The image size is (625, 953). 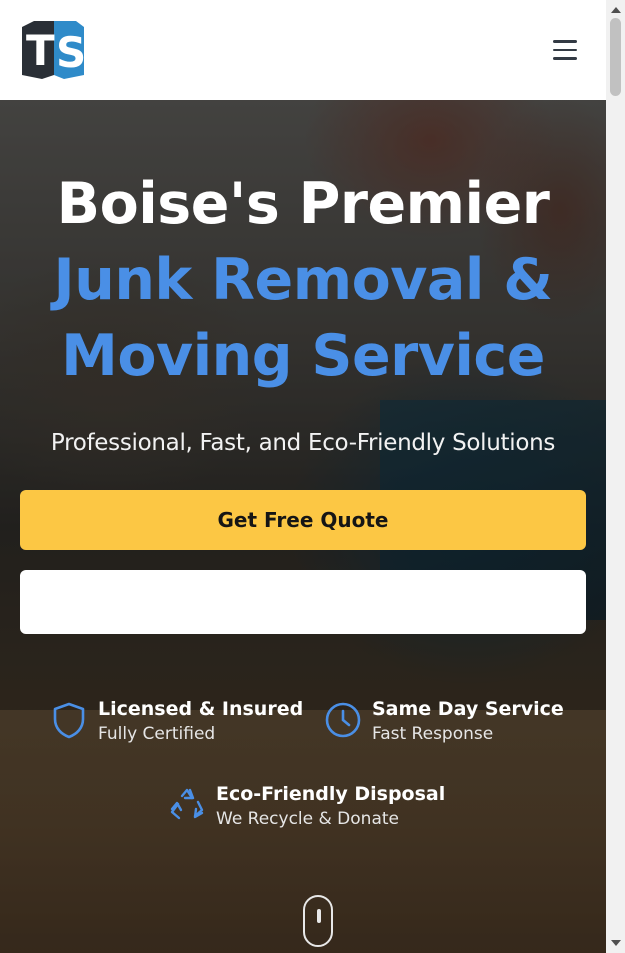 What do you see at coordinates (201, 709) in the screenshot?
I see `feature-title: Licensed & Insured` at bounding box center [201, 709].